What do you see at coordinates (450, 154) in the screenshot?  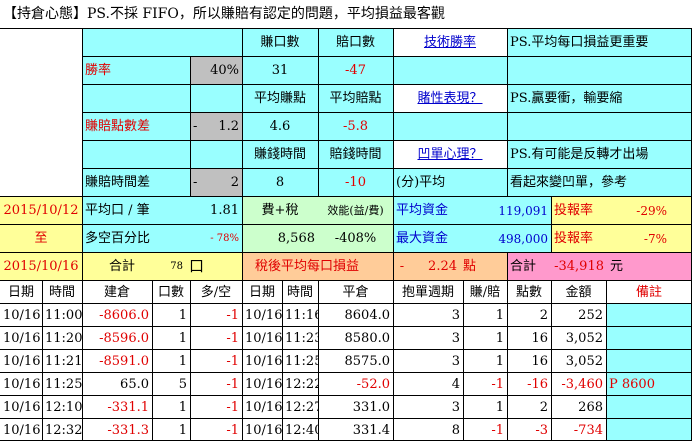 I see `mental-holding-link: 凹單心理？` at bounding box center [450, 154].